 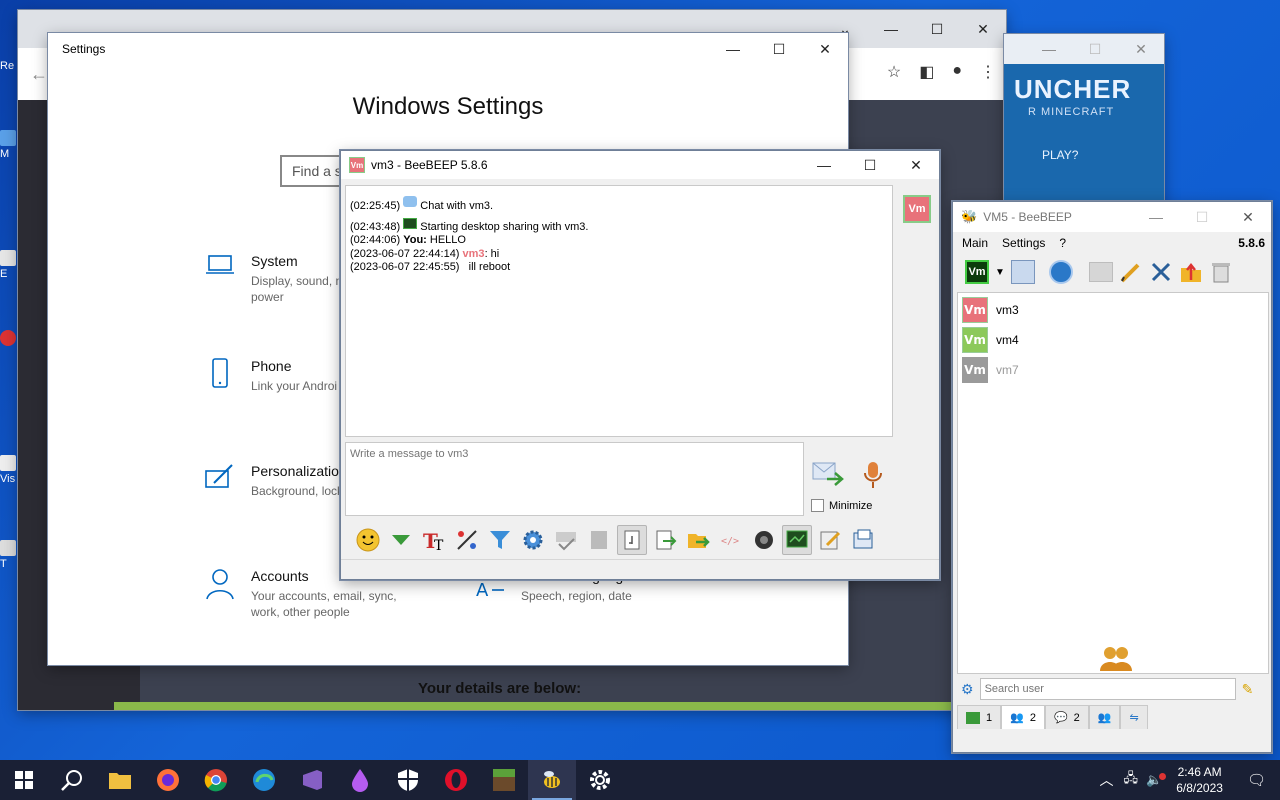 What do you see at coordinates (264, 780) in the screenshot?
I see `edge-icon` at bounding box center [264, 780].